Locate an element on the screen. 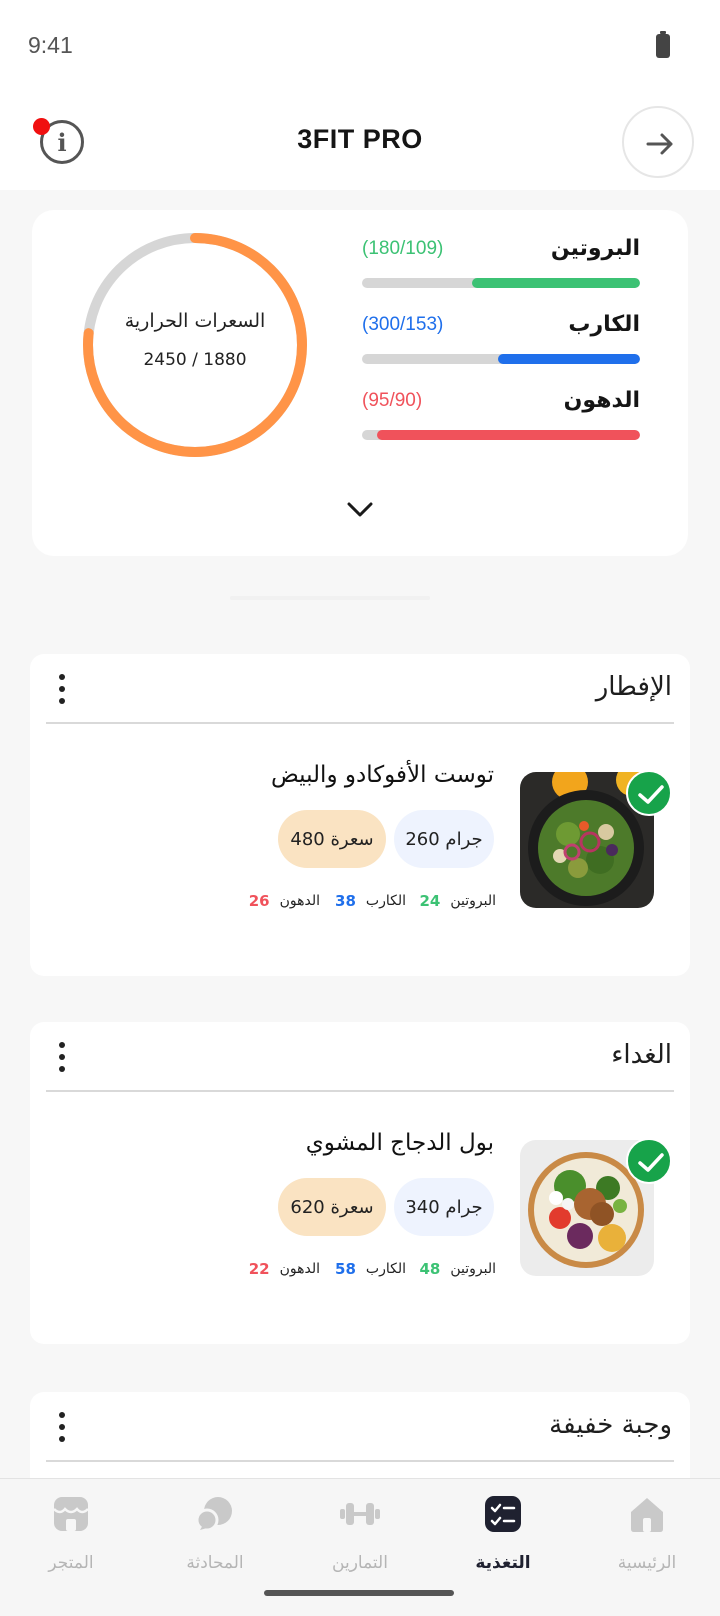 This screenshot has width=720, height=1616. protein-value: 24 is located at coordinates (430, 901).